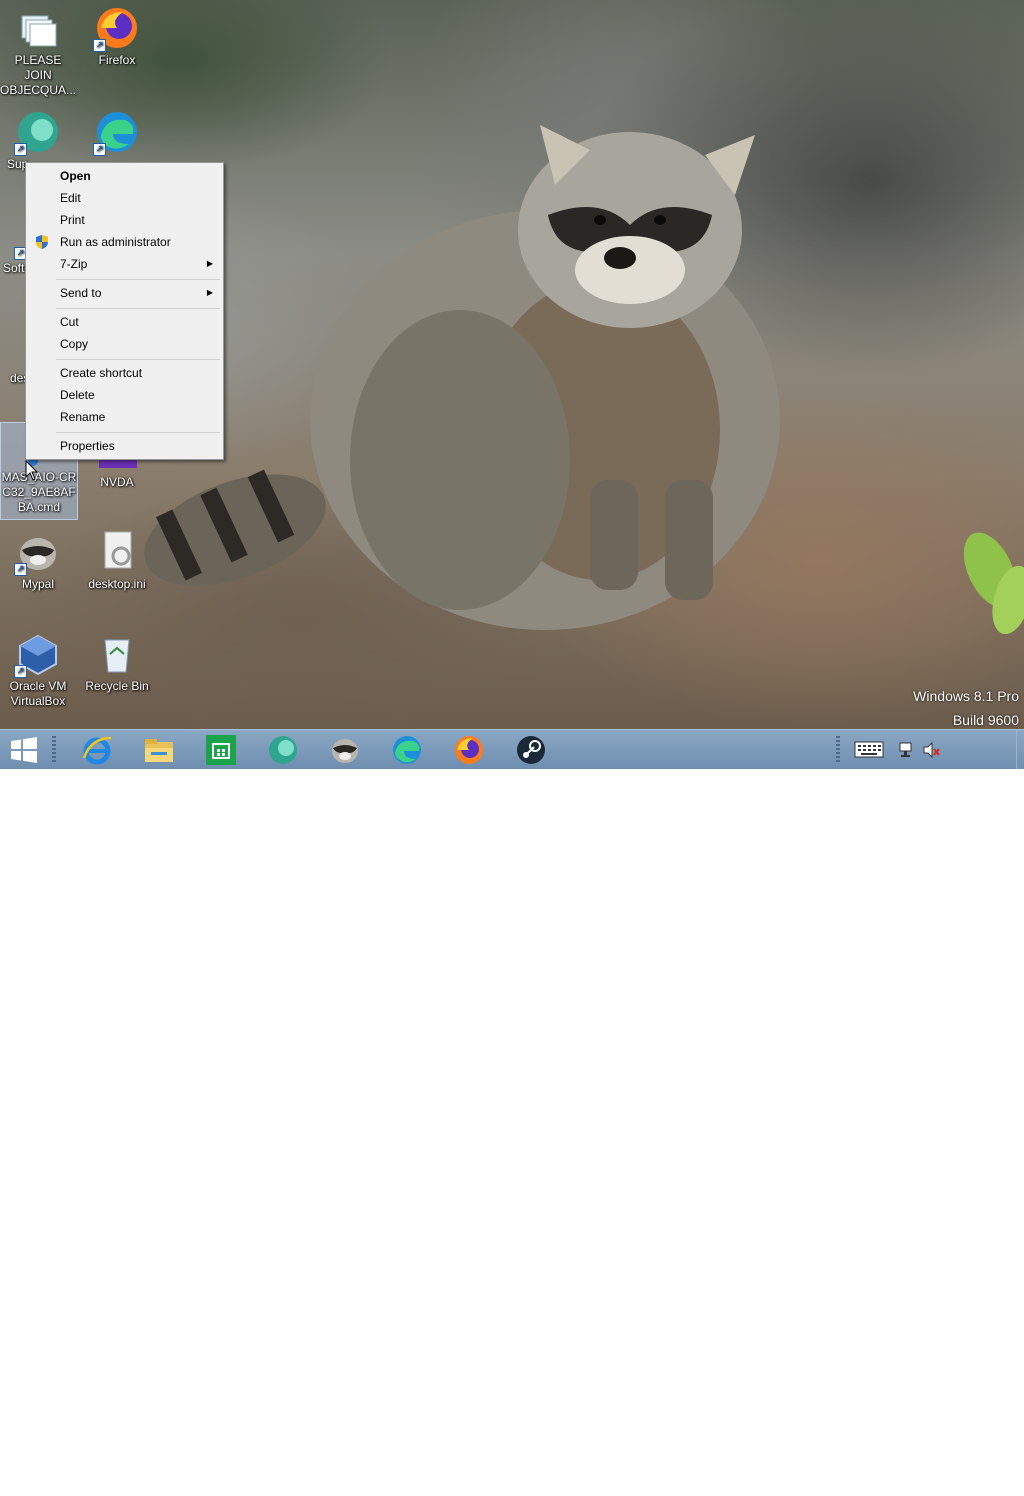 Image resolution: width=1024 pixels, height=1496 pixels. What do you see at coordinates (37, 584) in the screenshot?
I see `desktop-icon-label: Mypal` at bounding box center [37, 584].